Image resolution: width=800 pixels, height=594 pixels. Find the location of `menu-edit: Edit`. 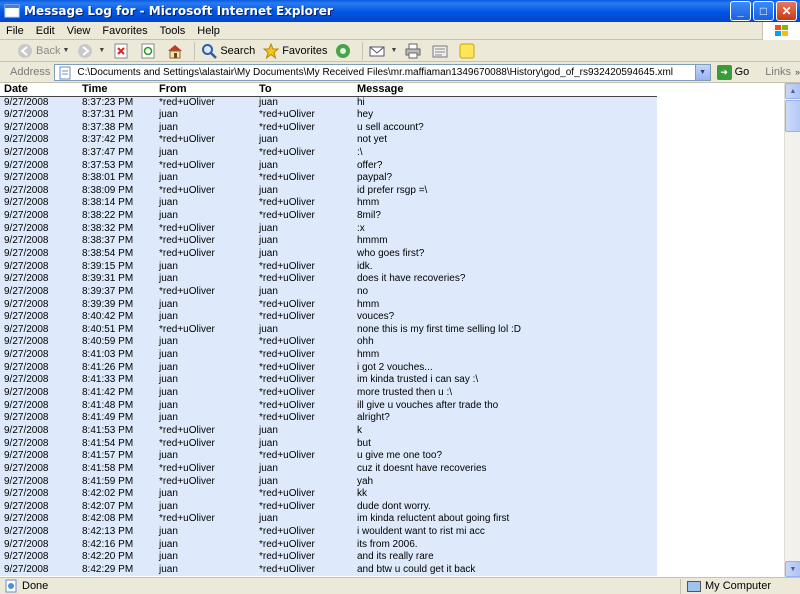

menu-edit: Edit is located at coordinates (45, 31).